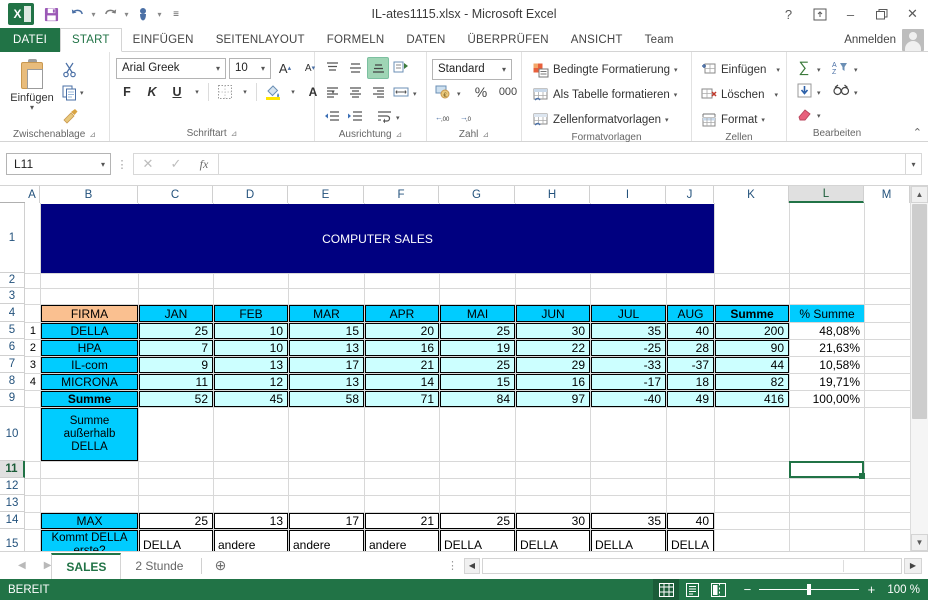 This screenshot has height=600, width=928. I want to click on normal-view-icon, so click(666, 589).